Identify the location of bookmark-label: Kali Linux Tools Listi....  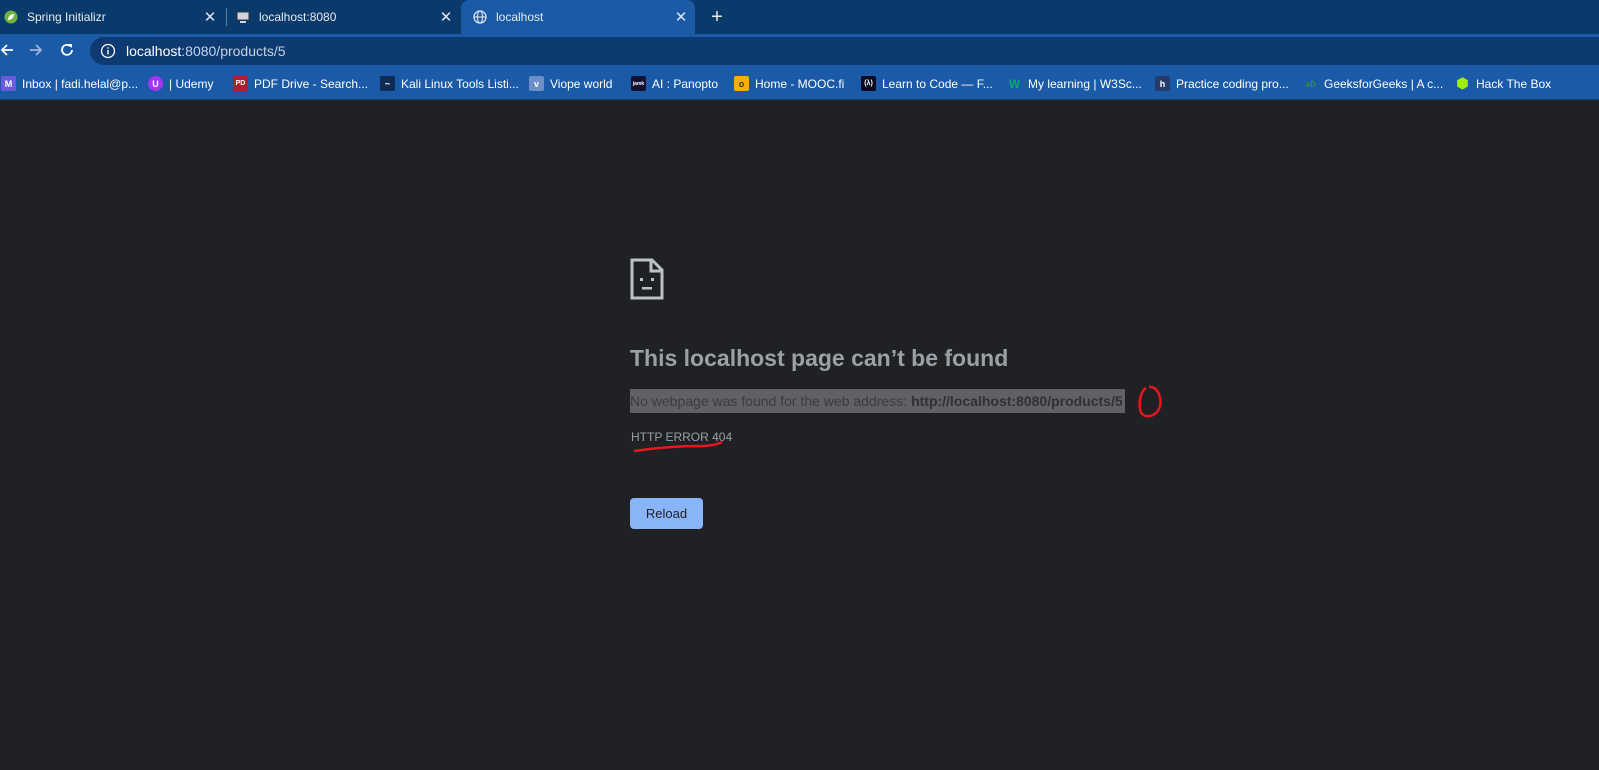
(460, 83).